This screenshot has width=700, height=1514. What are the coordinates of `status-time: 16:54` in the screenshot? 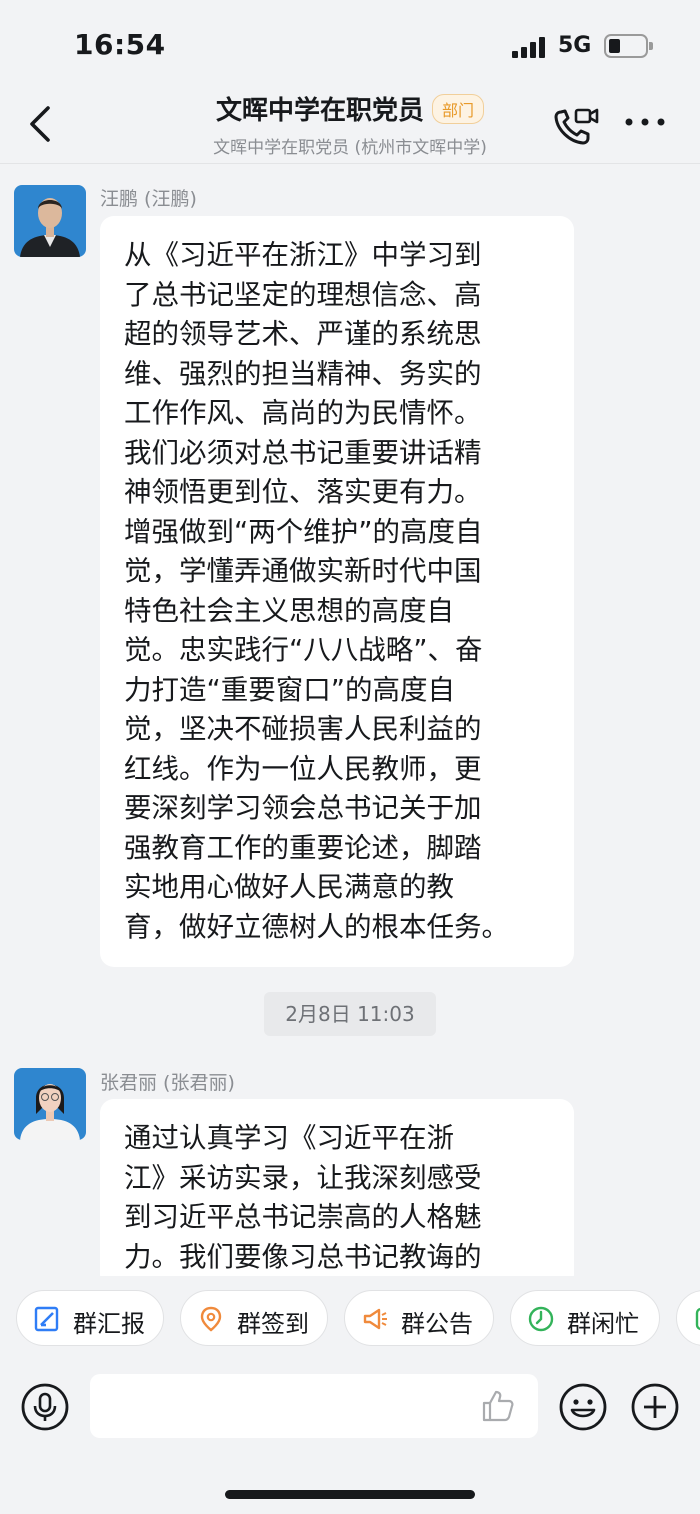 It's located at (120, 44).